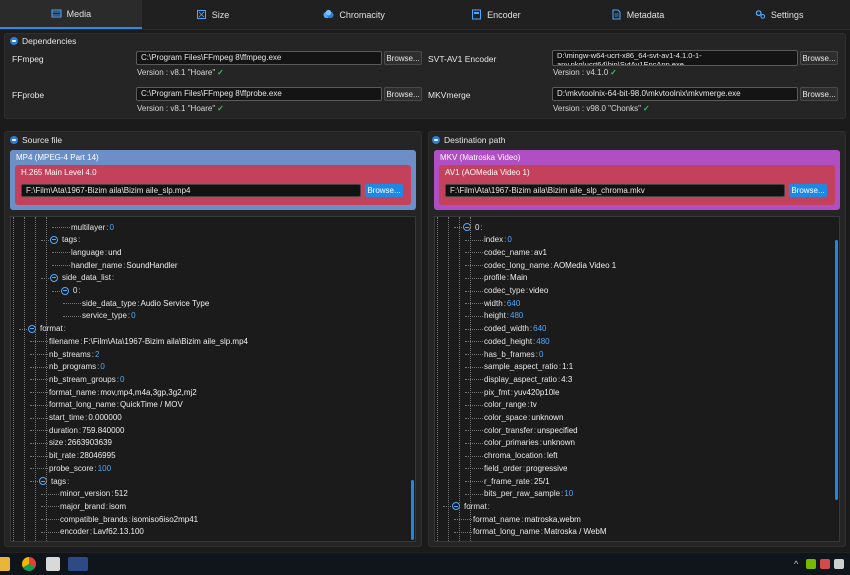  I want to click on property-key: format, so click(51, 329).